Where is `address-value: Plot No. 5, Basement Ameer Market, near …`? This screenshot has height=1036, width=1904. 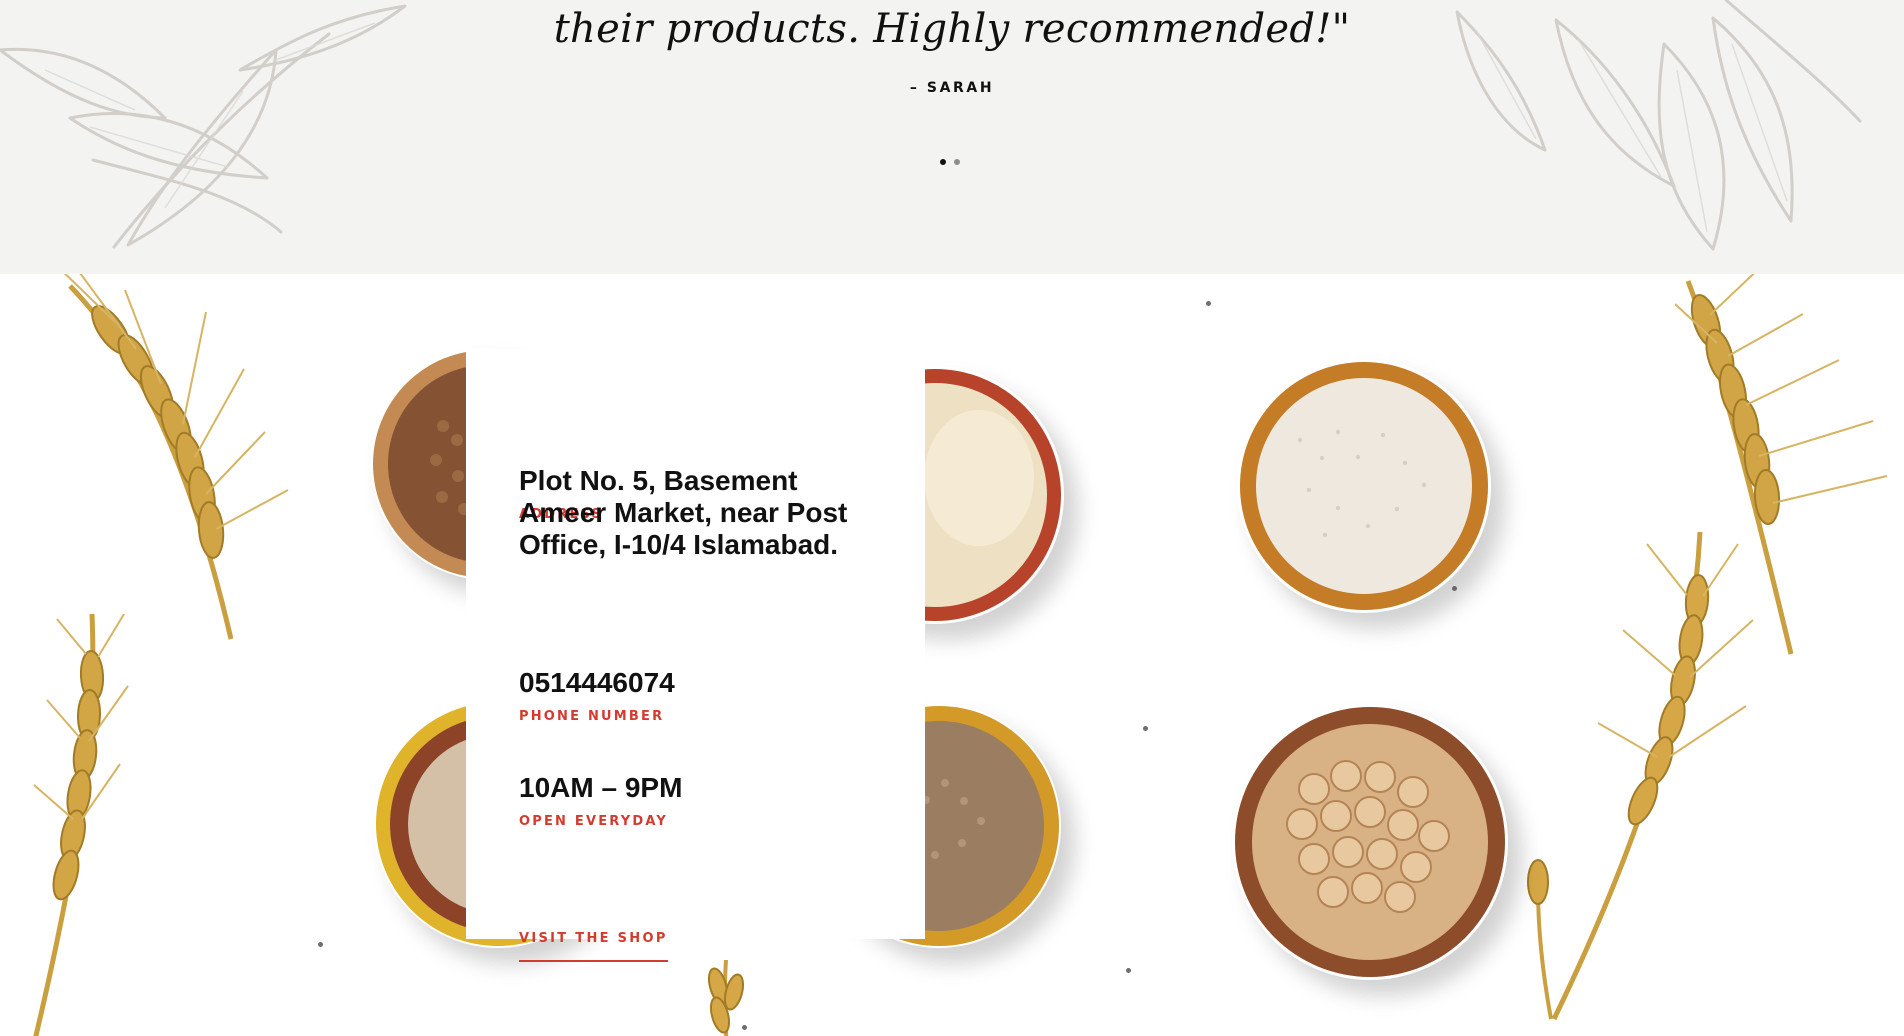
address-value: Plot No. 5, Basement Ameer Market, near … is located at coordinates (683, 512).